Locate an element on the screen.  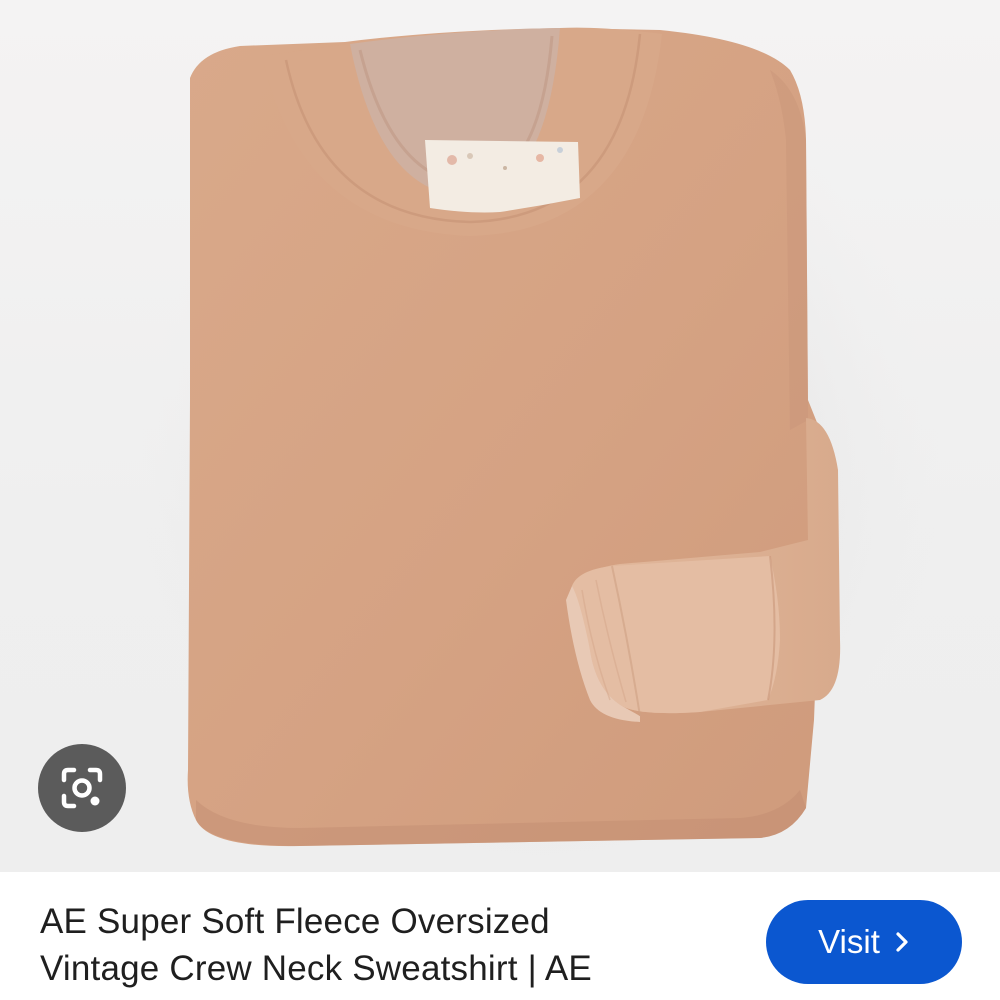
google-lens-icon is located at coordinates (82, 788).